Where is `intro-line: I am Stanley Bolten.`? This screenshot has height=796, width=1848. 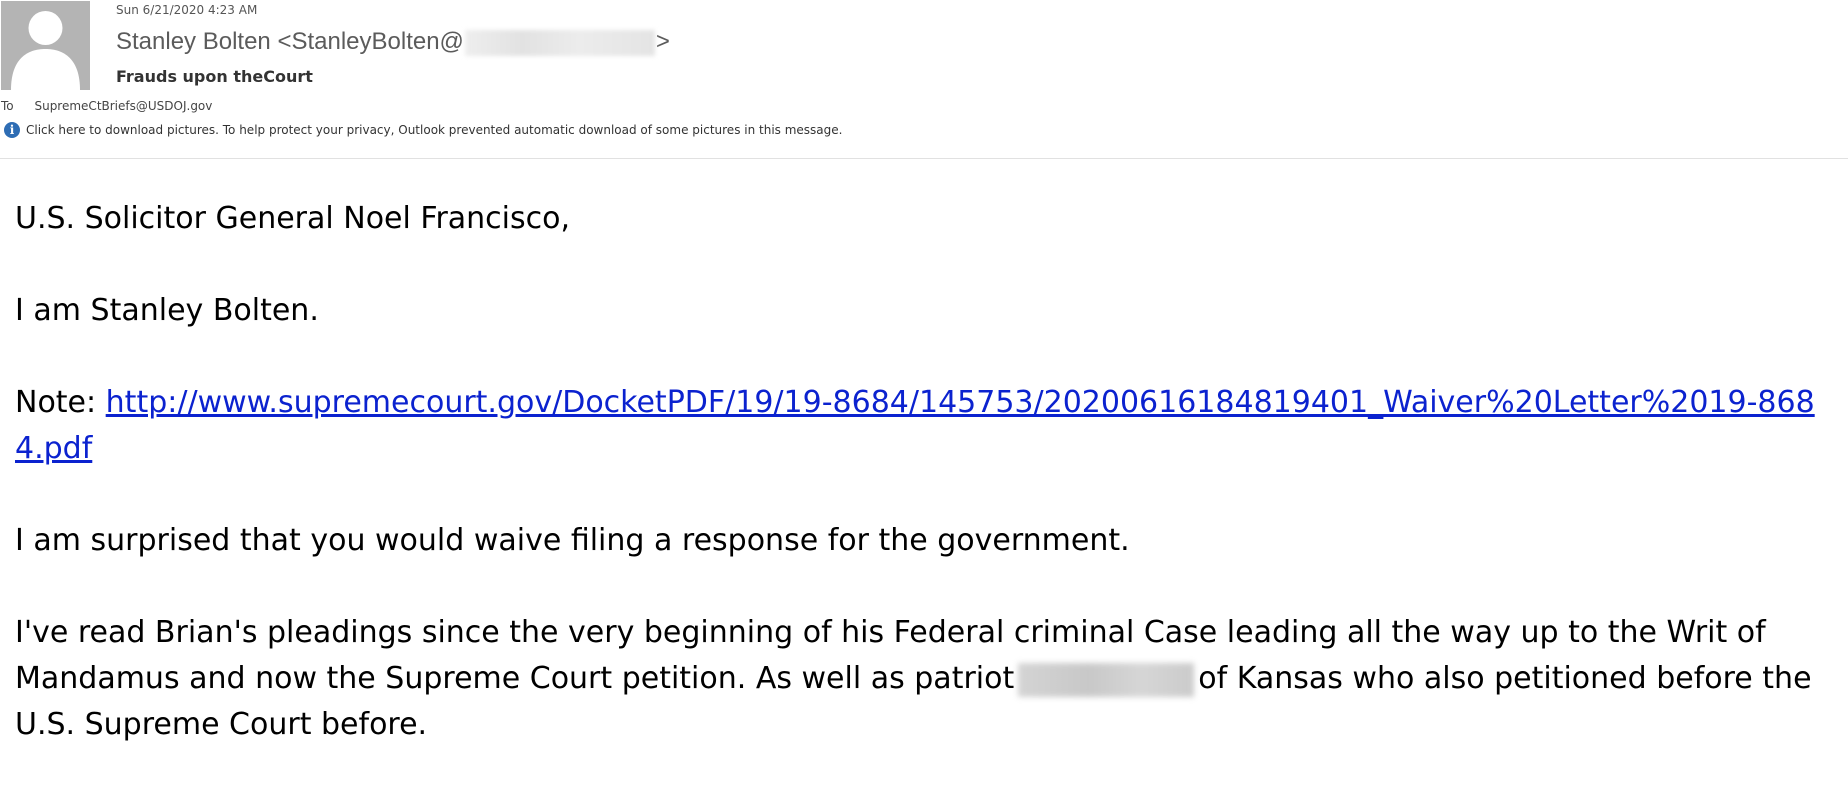
intro-line: I am Stanley Bolten. is located at coordinates (167, 310).